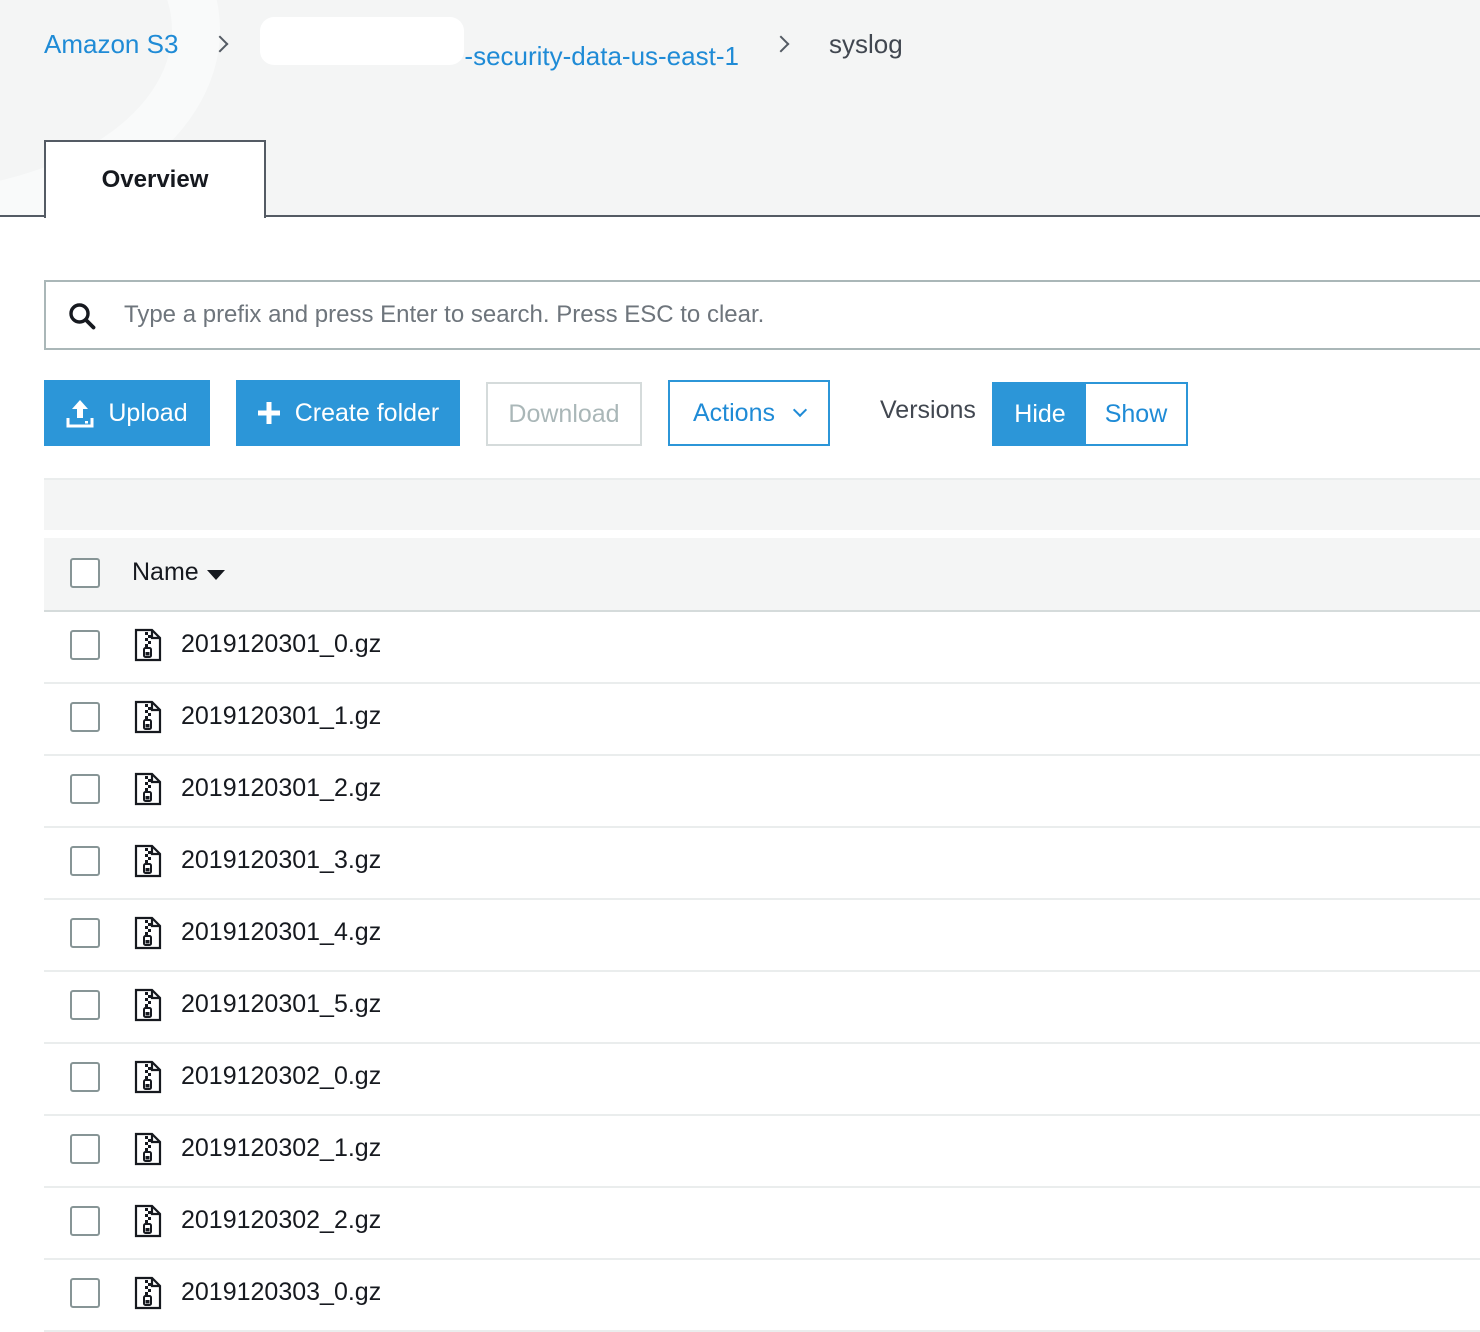  Describe the element at coordinates (367, 412) in the screenshot. I see `create-folder-label: Create folder` at that location.